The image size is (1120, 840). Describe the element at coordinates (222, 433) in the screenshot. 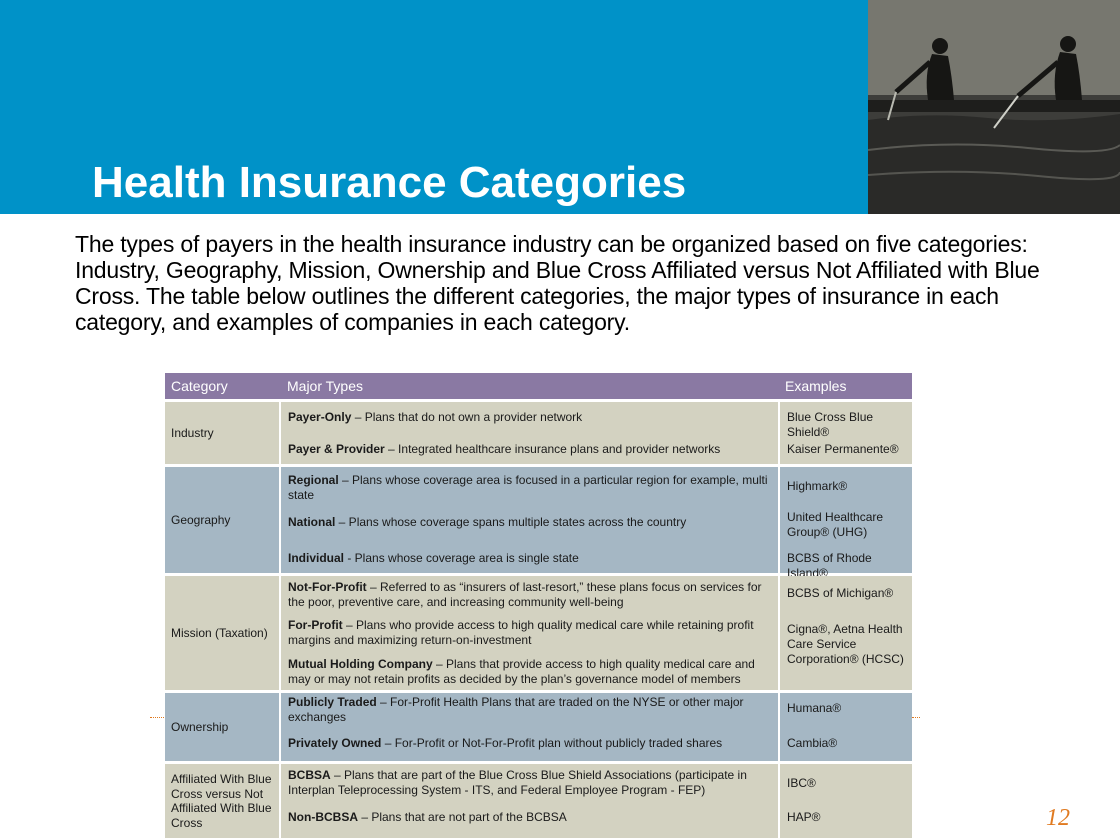

I see `category-cell: Industry` at that location.